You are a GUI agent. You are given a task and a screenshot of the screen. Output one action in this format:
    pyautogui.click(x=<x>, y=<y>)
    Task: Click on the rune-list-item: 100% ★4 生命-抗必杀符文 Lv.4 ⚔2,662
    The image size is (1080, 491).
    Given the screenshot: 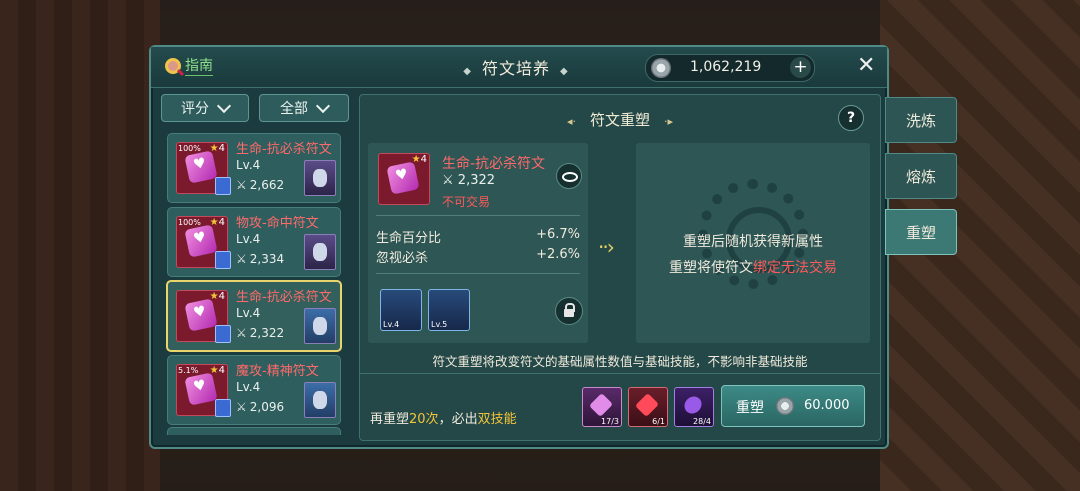 What is the action you would take?
    pyautogui.click(x=254, y=168)
    